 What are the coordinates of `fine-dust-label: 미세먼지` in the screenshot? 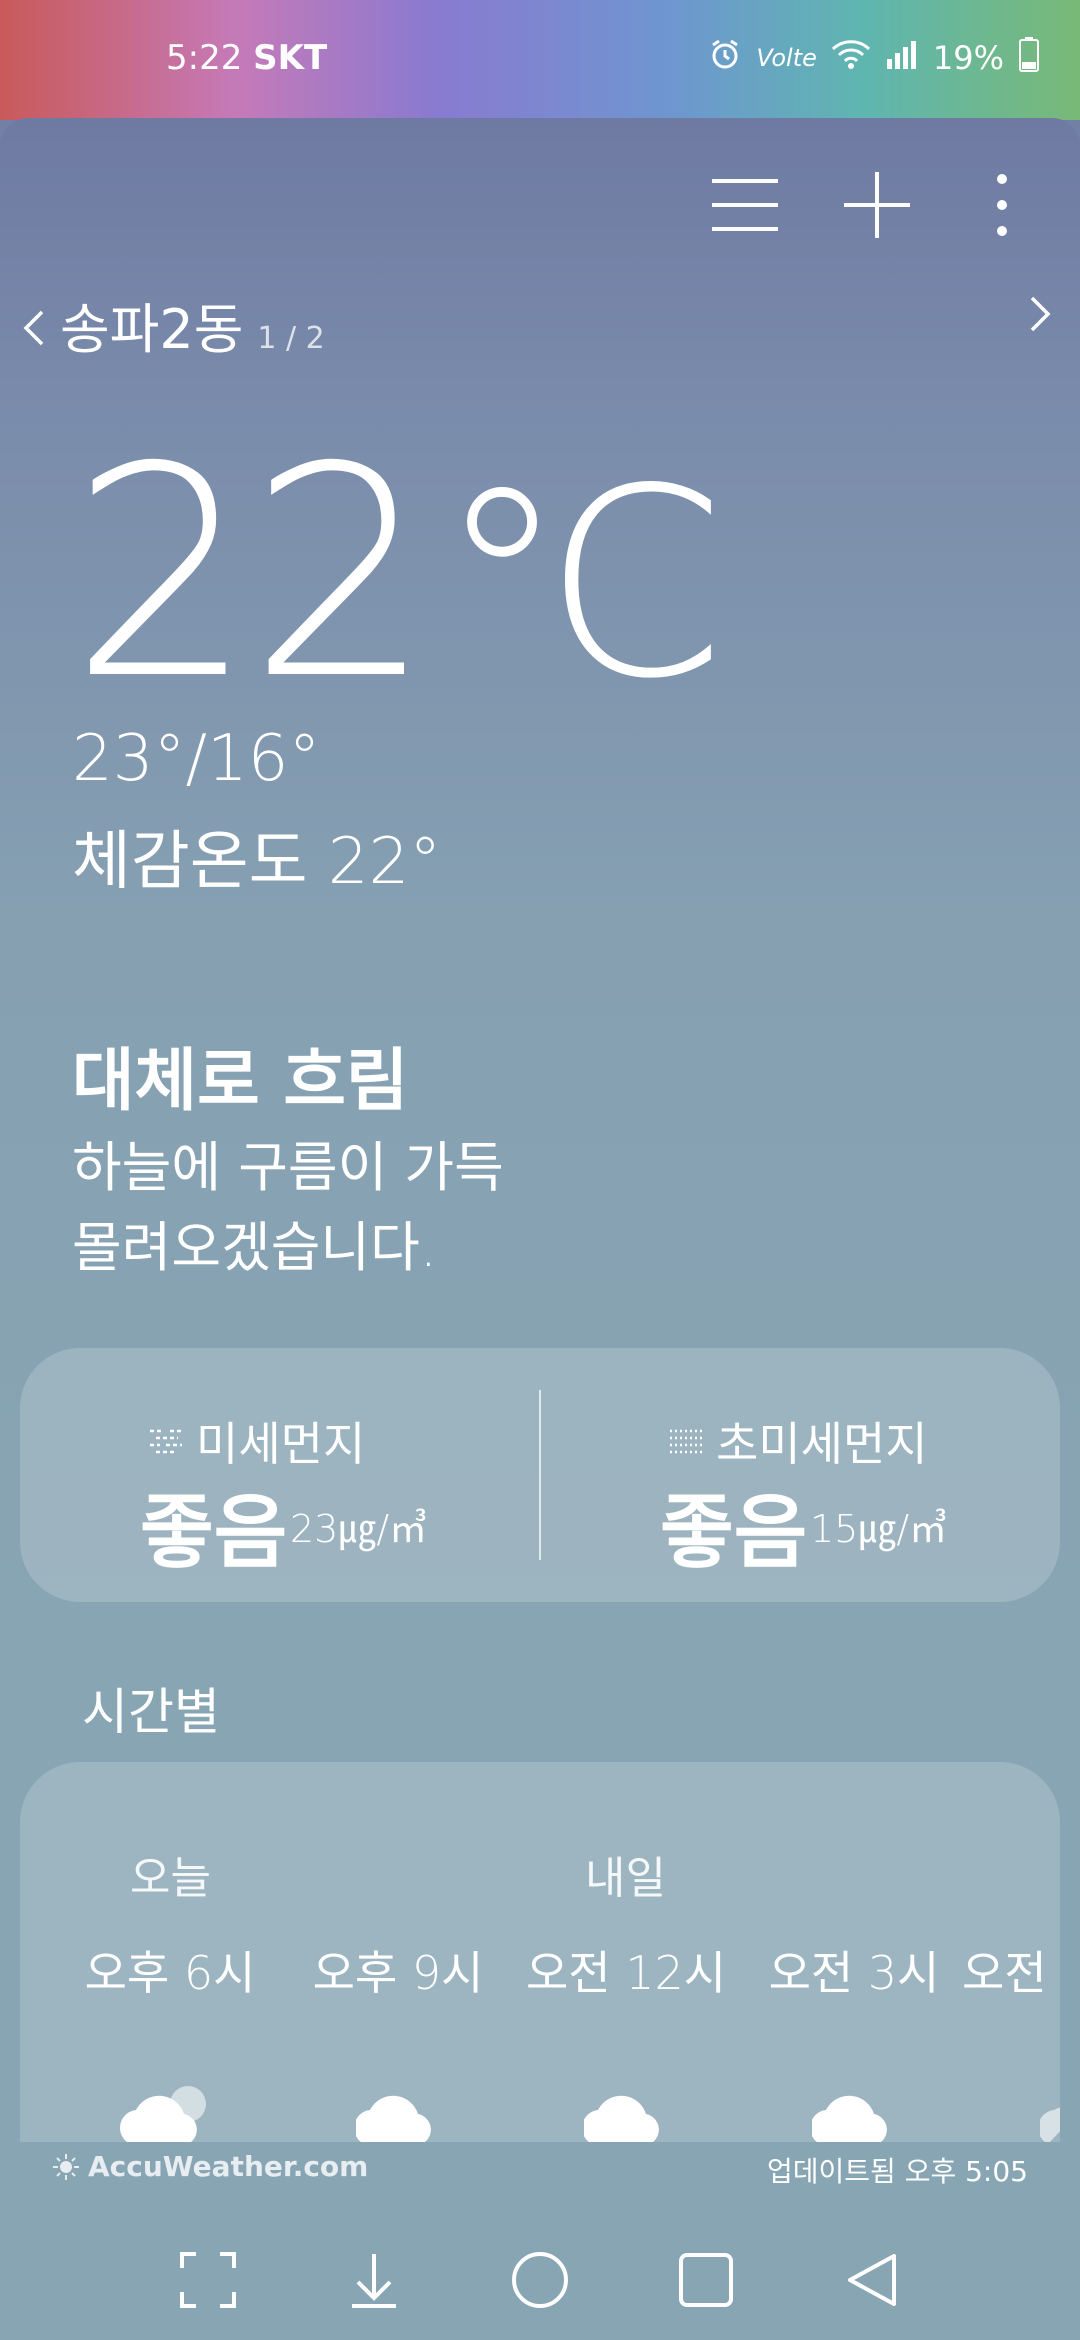 It's located at (281, 1444).